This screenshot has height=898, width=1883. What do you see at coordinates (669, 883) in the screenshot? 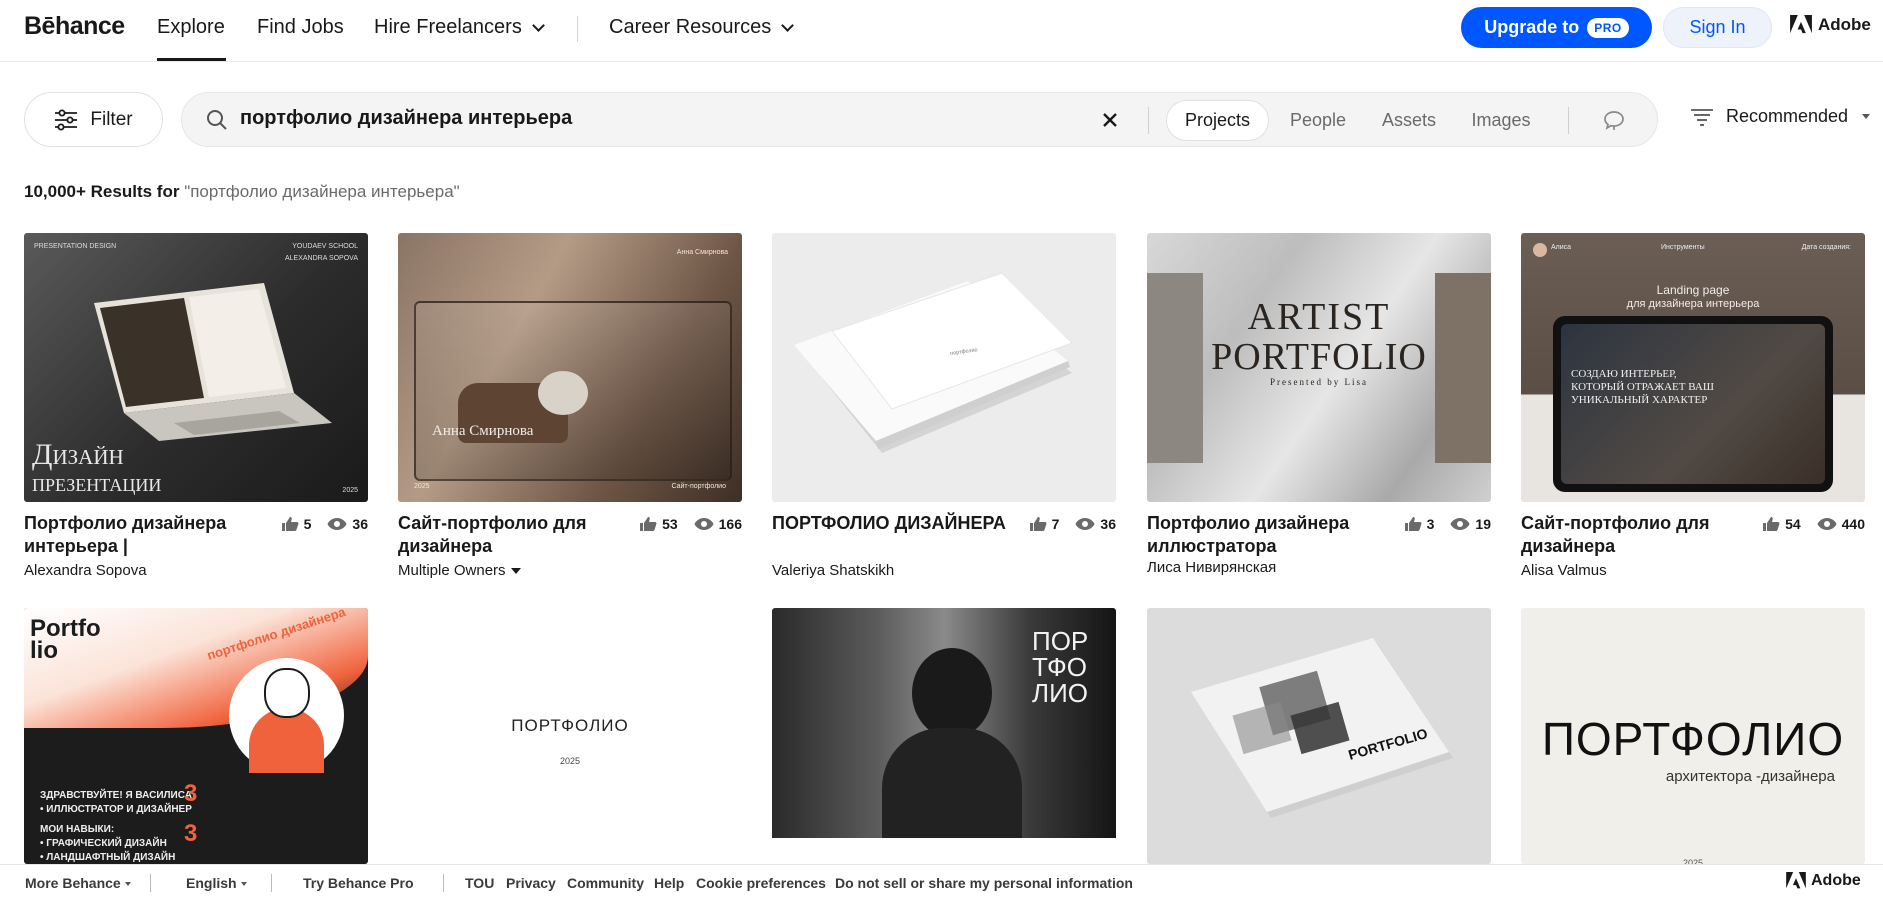
I see `footer-link-help: Help` at bounding box center [669, 883].